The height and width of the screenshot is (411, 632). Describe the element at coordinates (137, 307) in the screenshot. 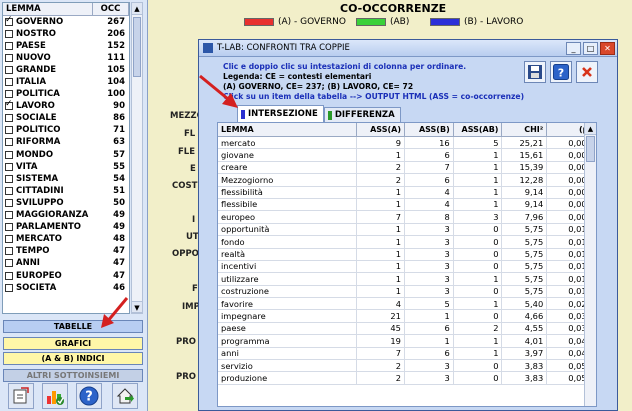

I see `scroll-down-icon: ▼` at that location.